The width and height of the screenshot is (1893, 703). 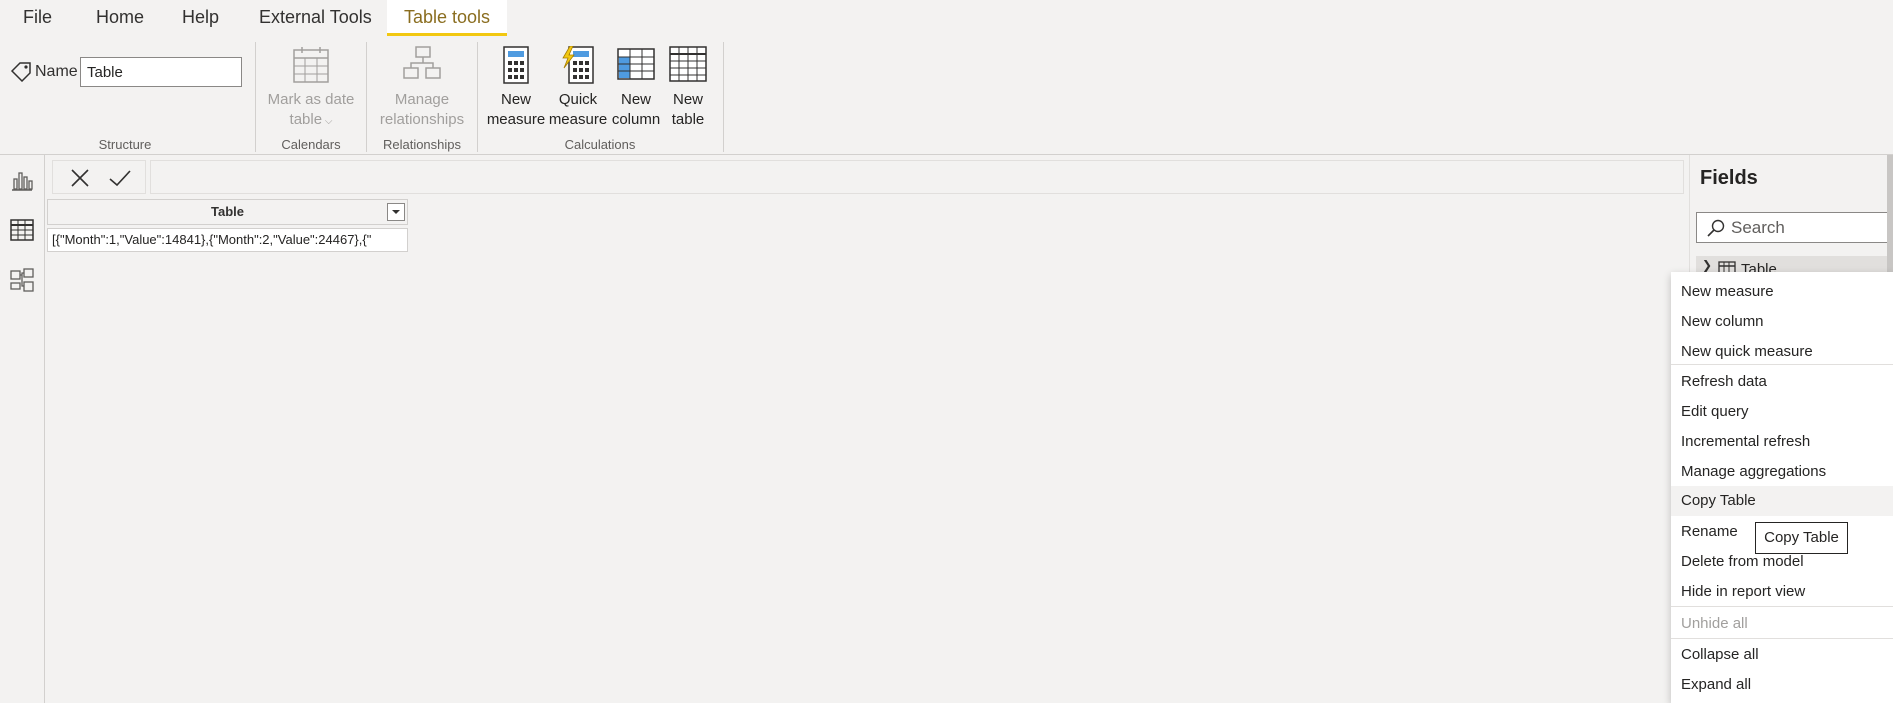 I want to click on group-label-calendars: Calendars, so click(x=311, y=144).